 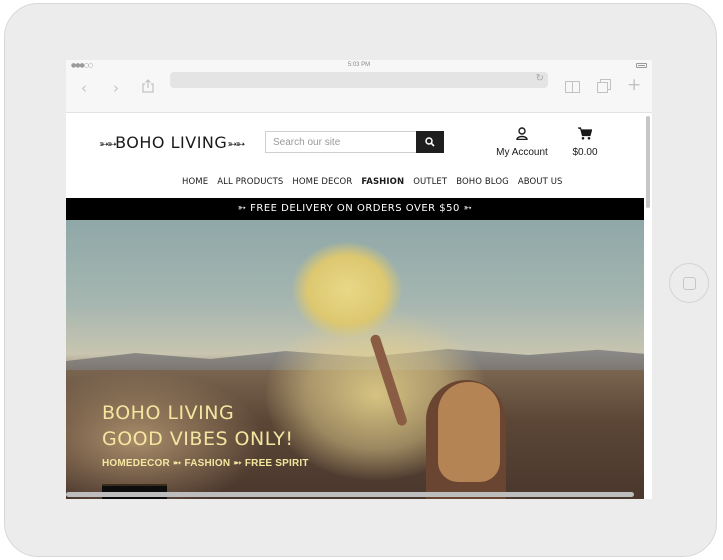 What do you see at coordinates (522, 133) in the screenshot?
I see `user-icon` at bounding box center [522, 133].